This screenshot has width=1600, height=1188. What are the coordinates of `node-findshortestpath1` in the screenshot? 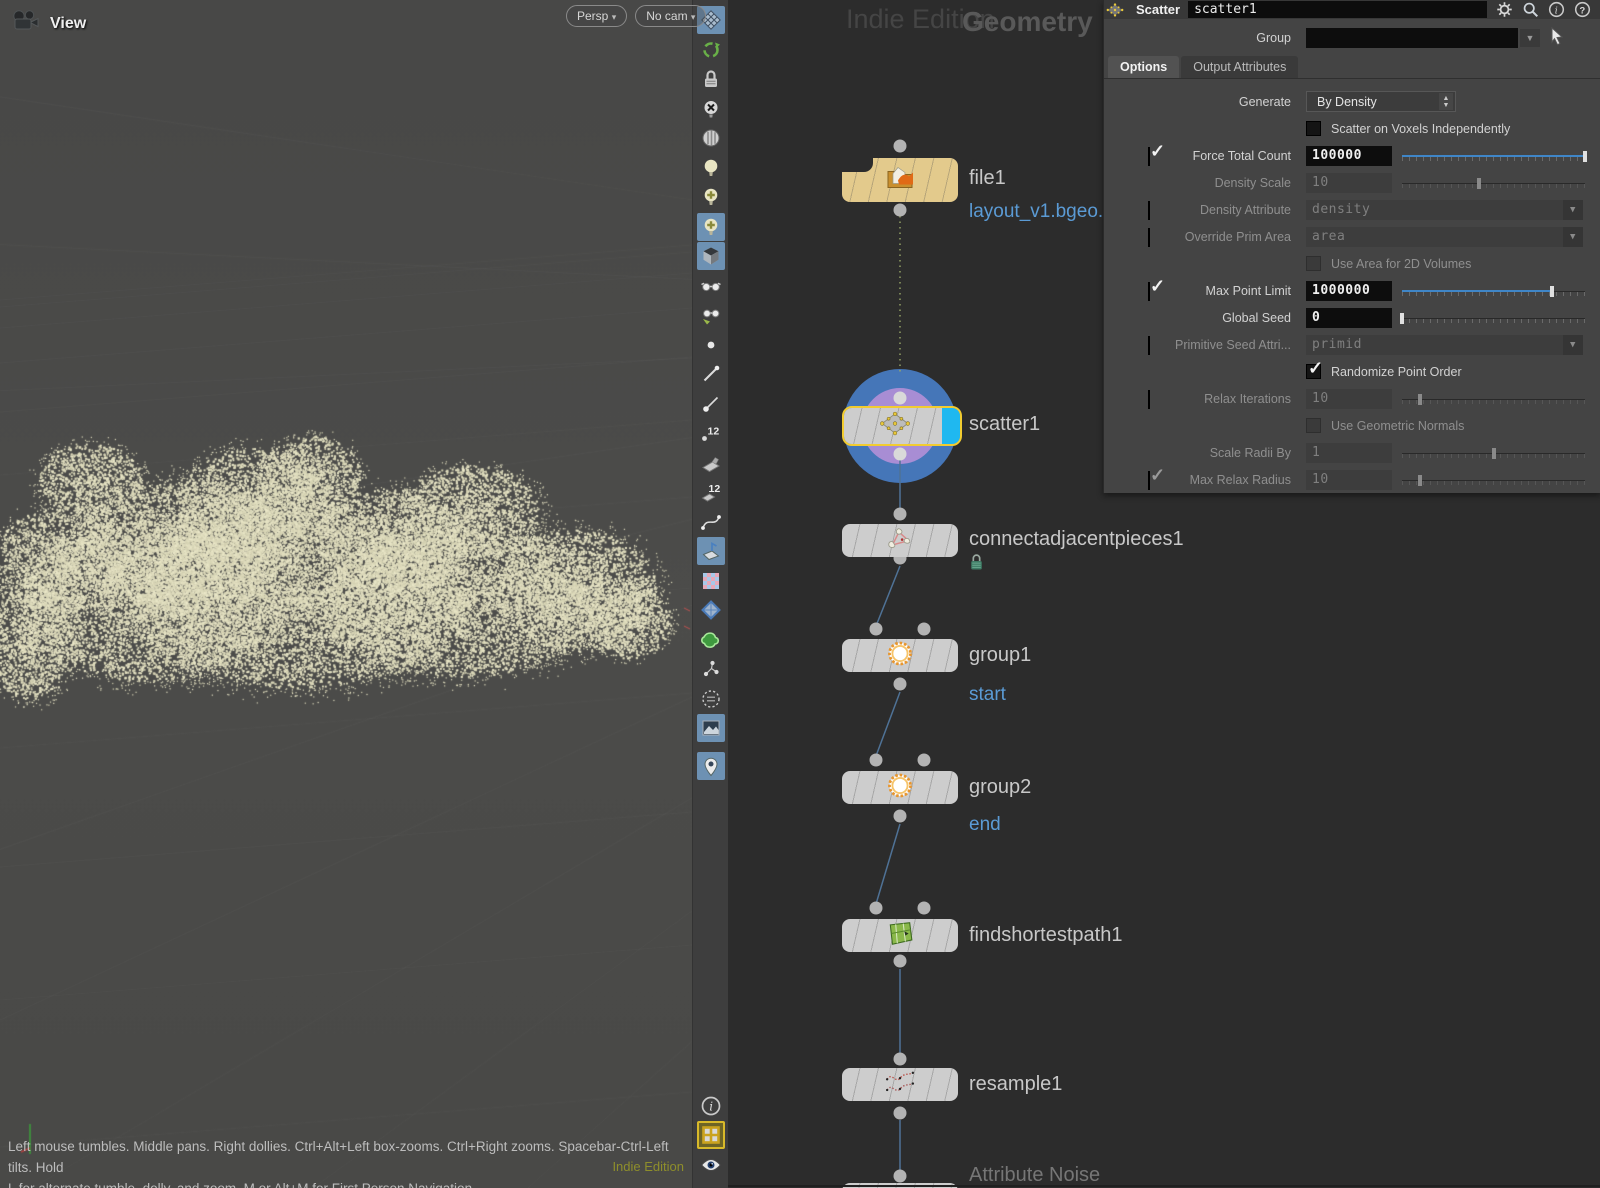 It's located at (900, 935).